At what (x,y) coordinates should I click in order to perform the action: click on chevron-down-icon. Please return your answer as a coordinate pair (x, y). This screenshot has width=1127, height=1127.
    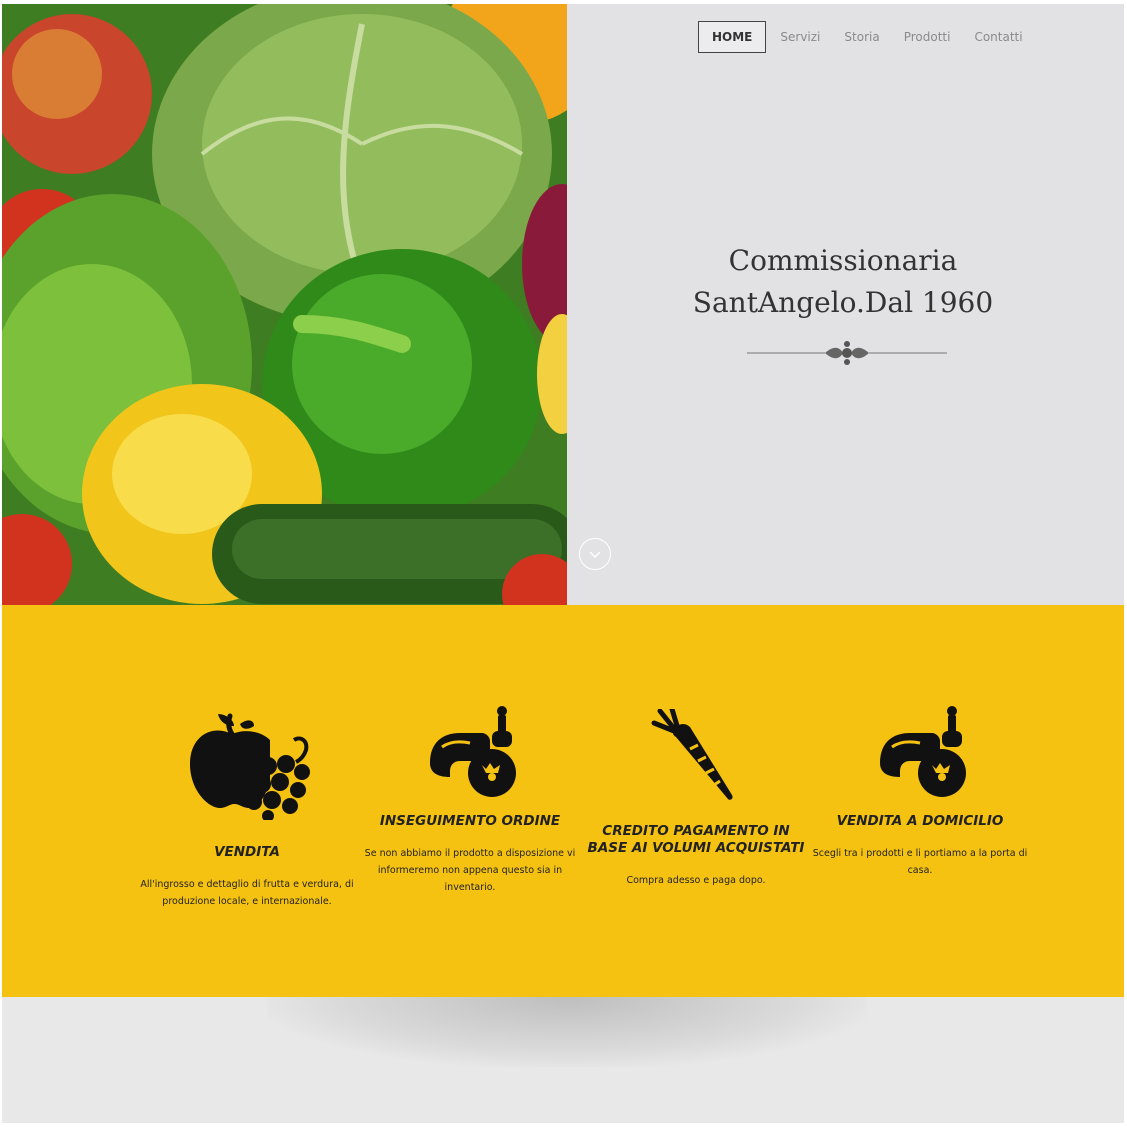
    Looking at the image, I should click on (595, 555).